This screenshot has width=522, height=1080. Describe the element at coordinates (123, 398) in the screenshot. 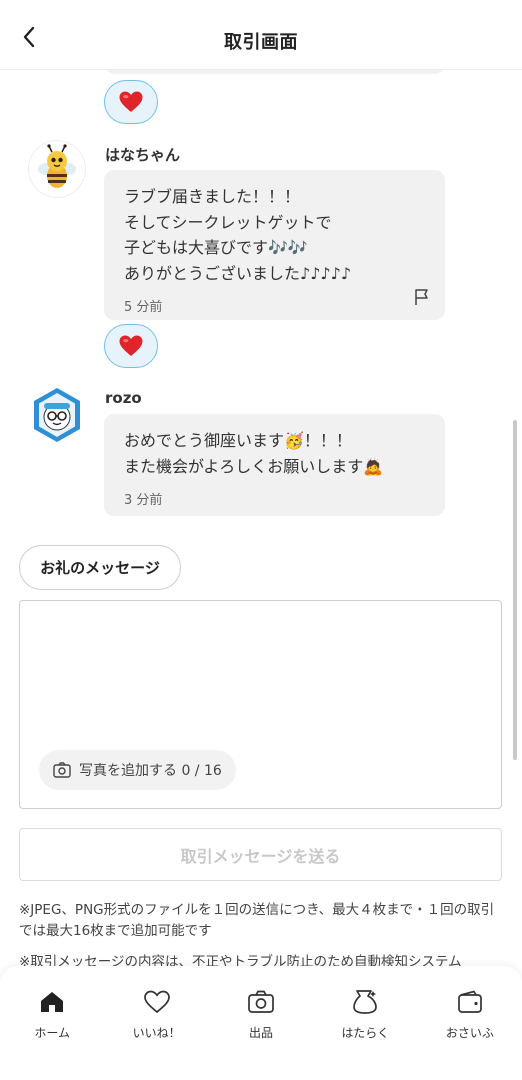

I see `username: rozo` at that location.